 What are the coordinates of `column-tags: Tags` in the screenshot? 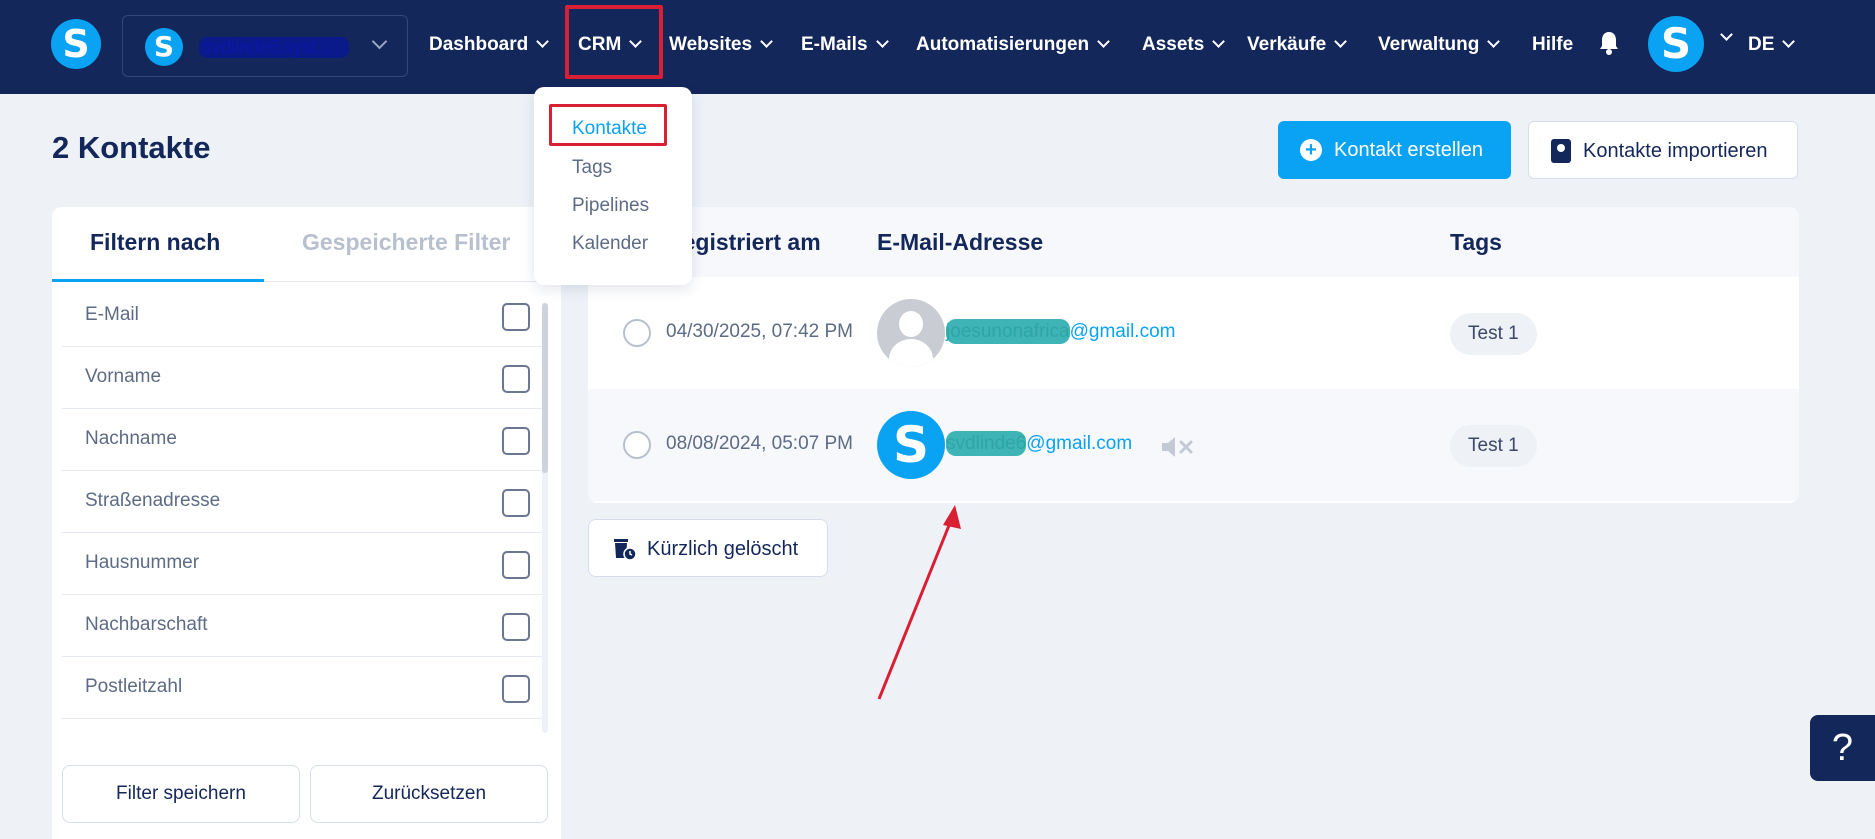 It's located at (1476, 242).